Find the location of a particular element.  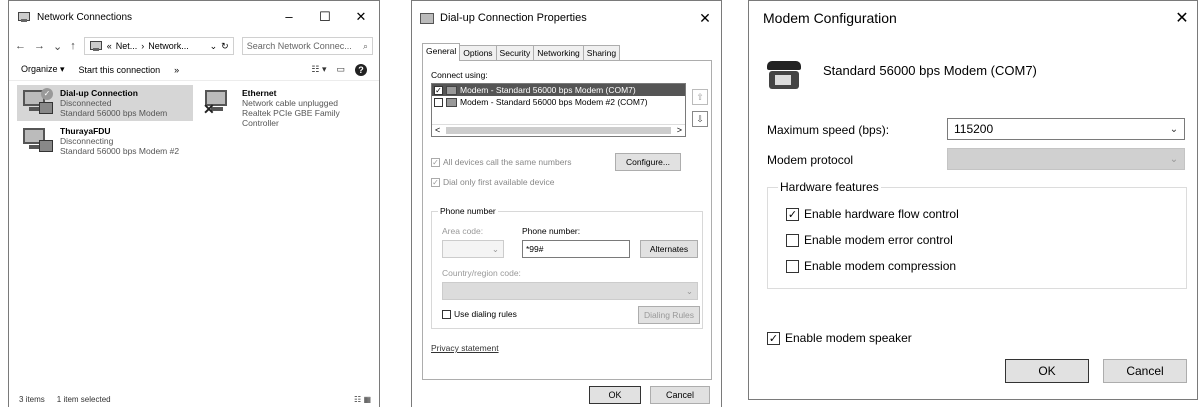

refresh-icon: ↻ is located at coordinates (225, 46).